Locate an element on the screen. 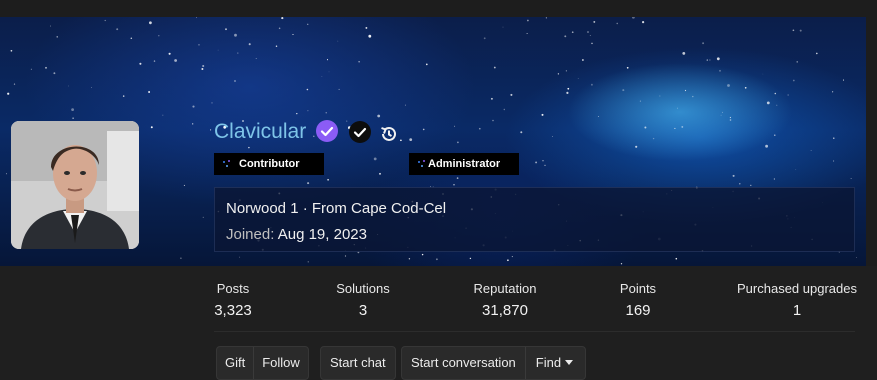  stat-label: Points is located at coordinates (638, 288).